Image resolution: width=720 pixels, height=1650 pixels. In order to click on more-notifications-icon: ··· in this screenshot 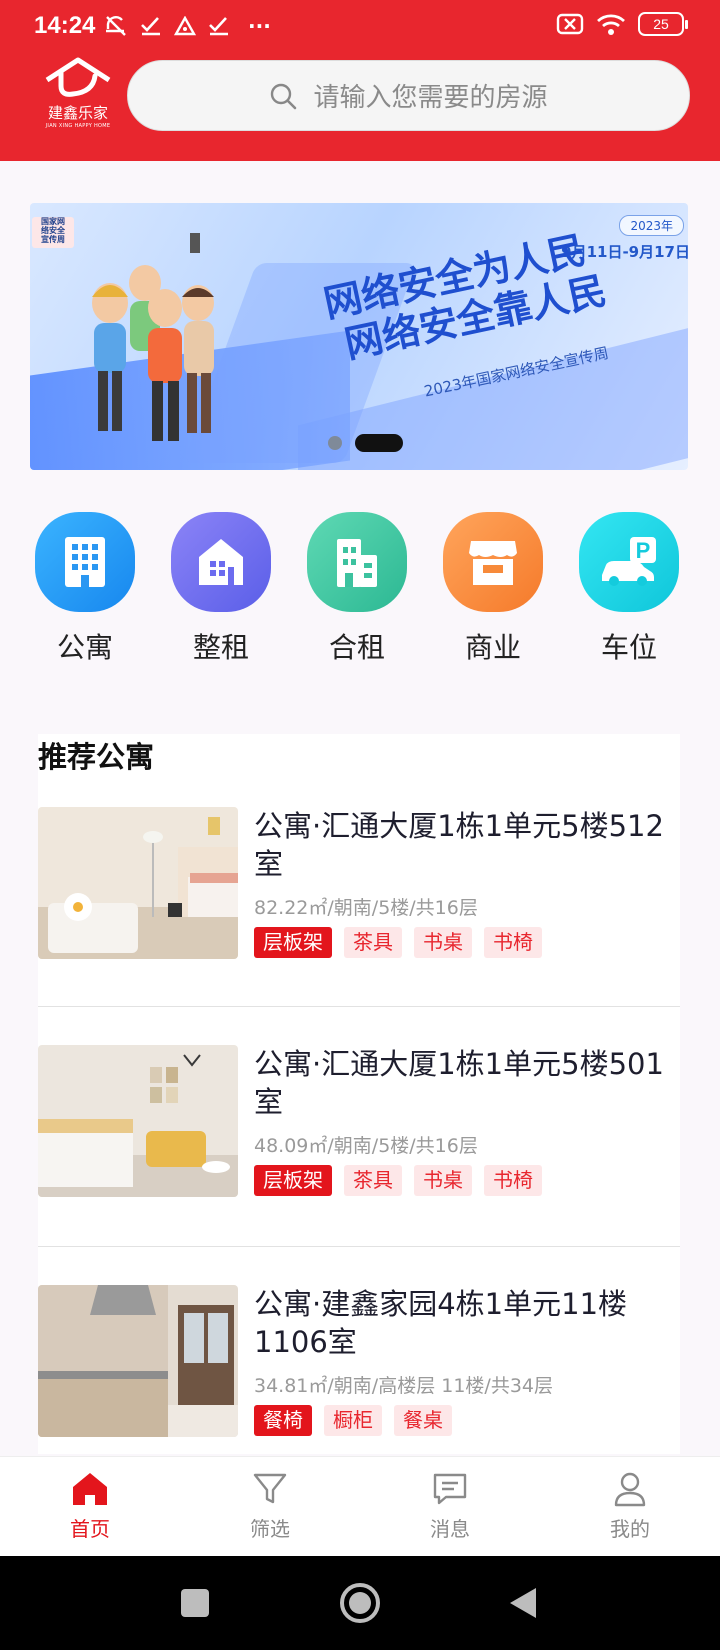, I will do `click(259, 26)`.